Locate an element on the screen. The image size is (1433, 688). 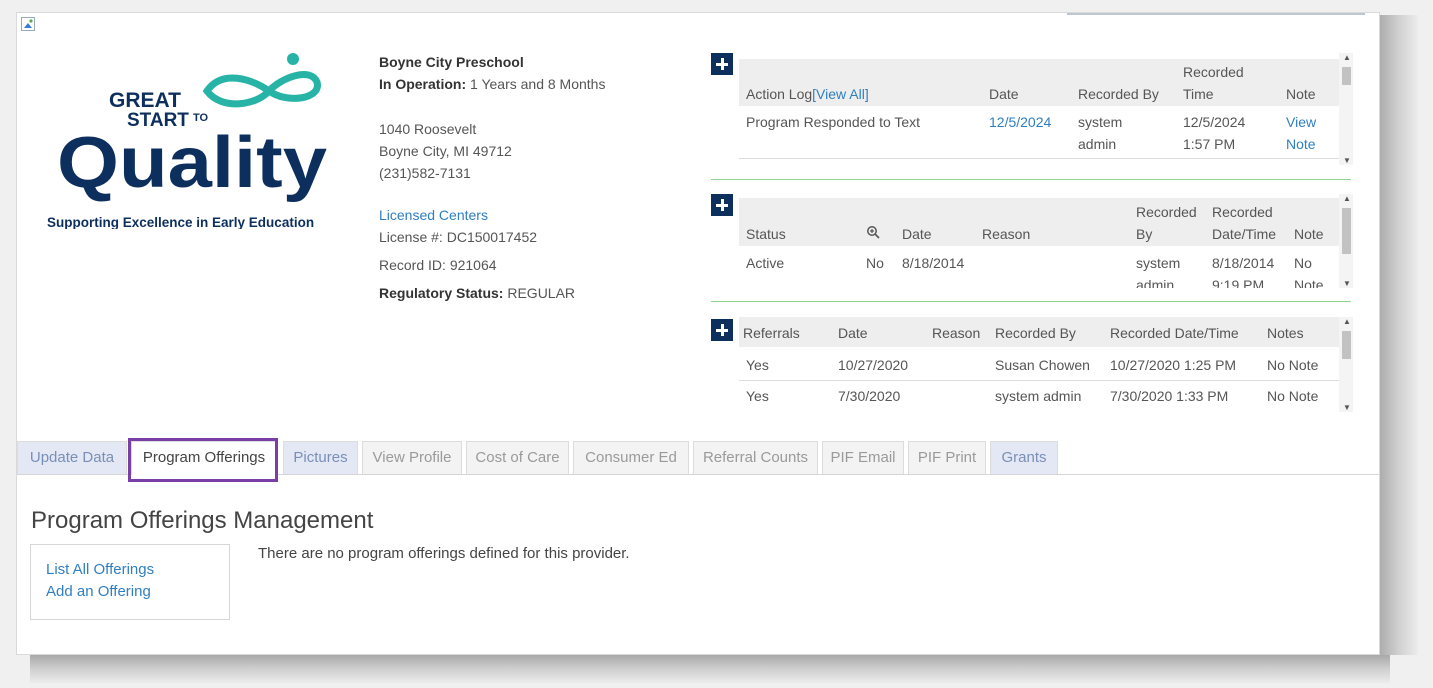
window-shadow-right is located at coordinates (1398, 335).